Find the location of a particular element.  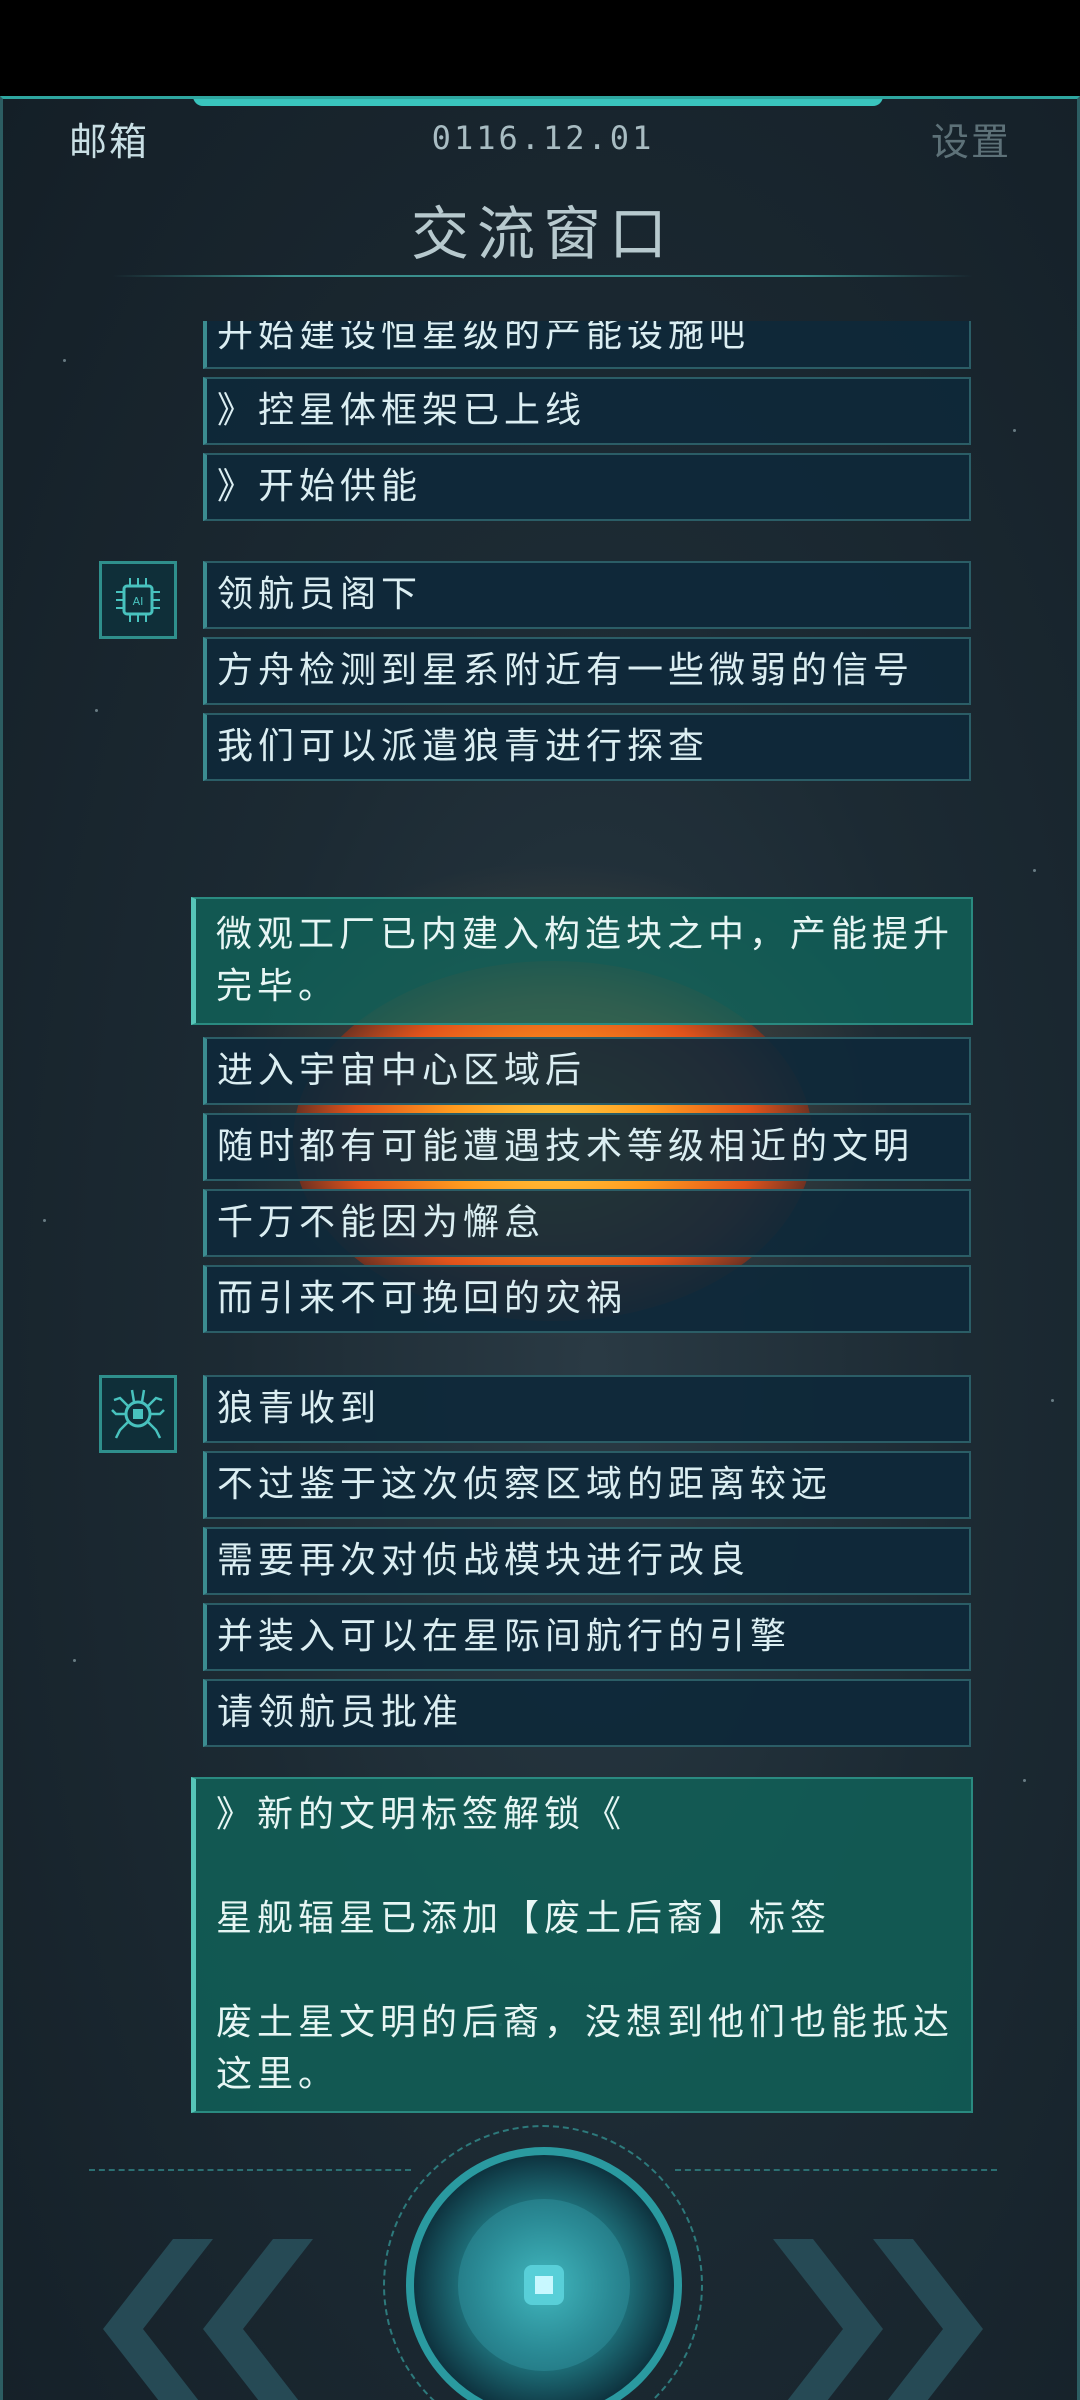

chat-message: 》控星体框架已上线 is located at coordinates (587, 411).